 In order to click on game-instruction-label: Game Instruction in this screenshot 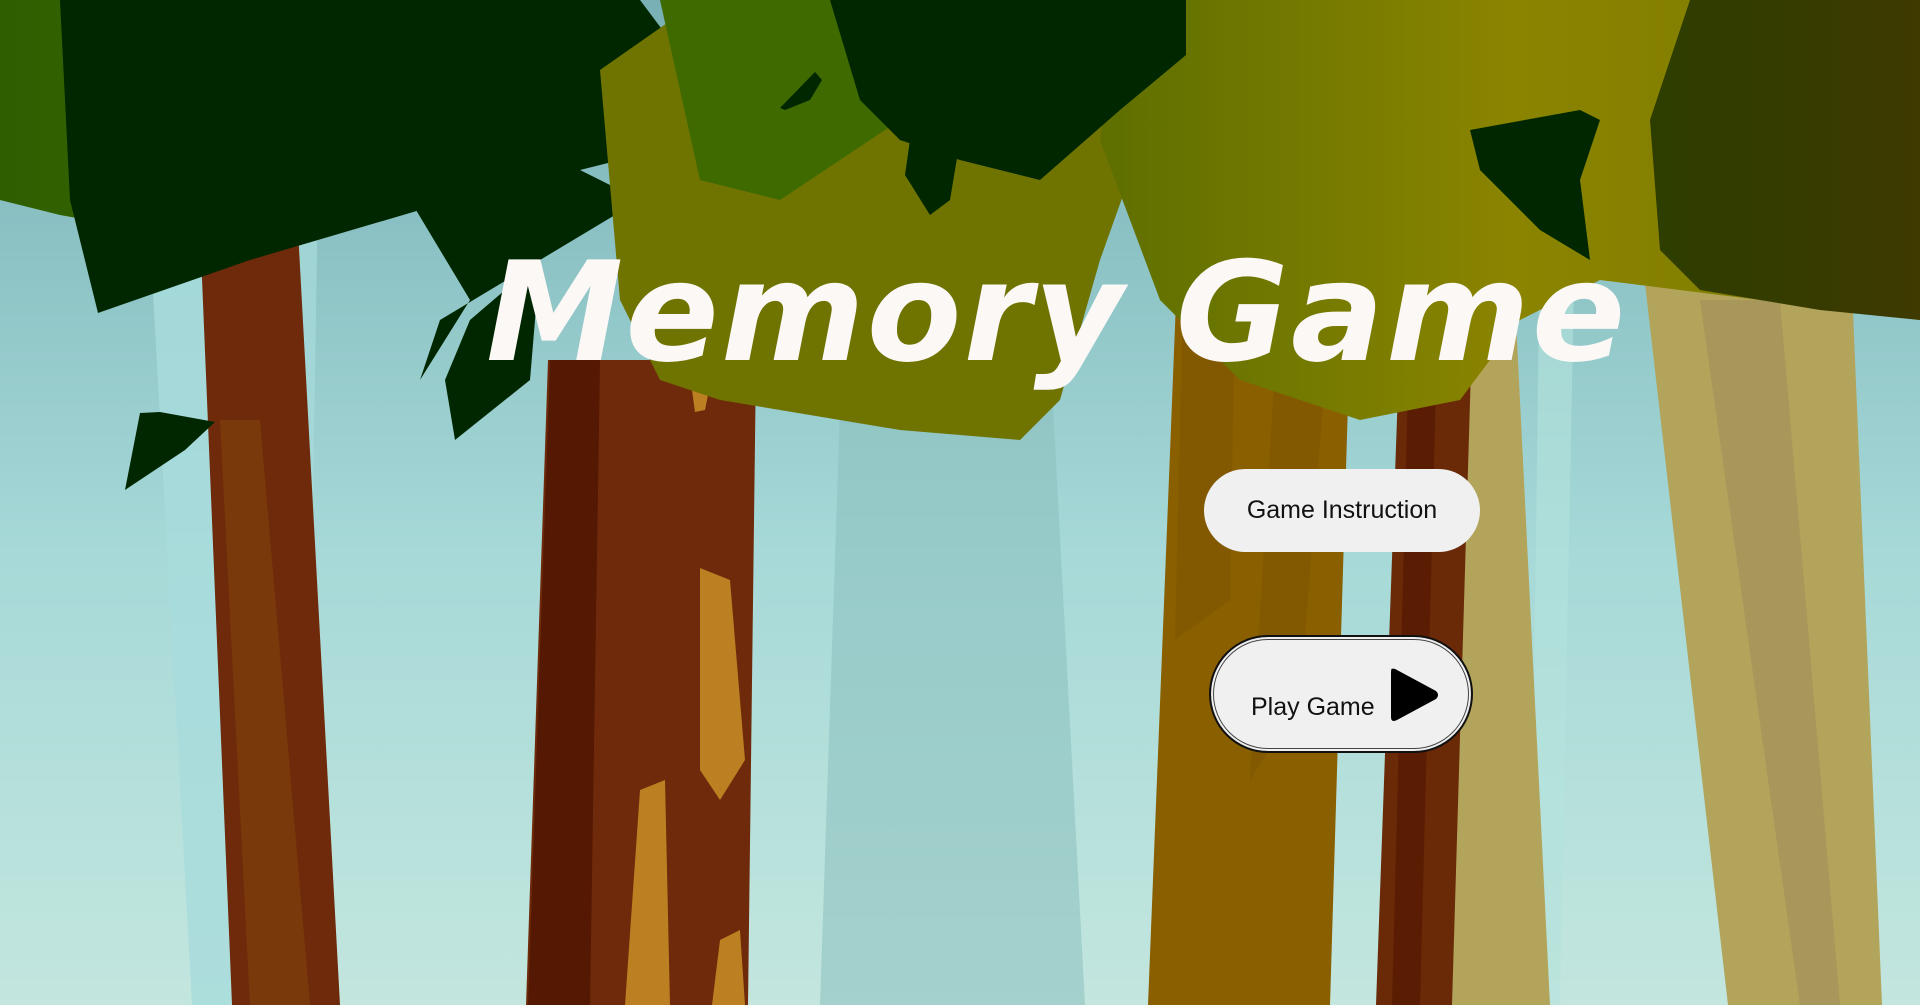, I will do `click(1342, 510)`.